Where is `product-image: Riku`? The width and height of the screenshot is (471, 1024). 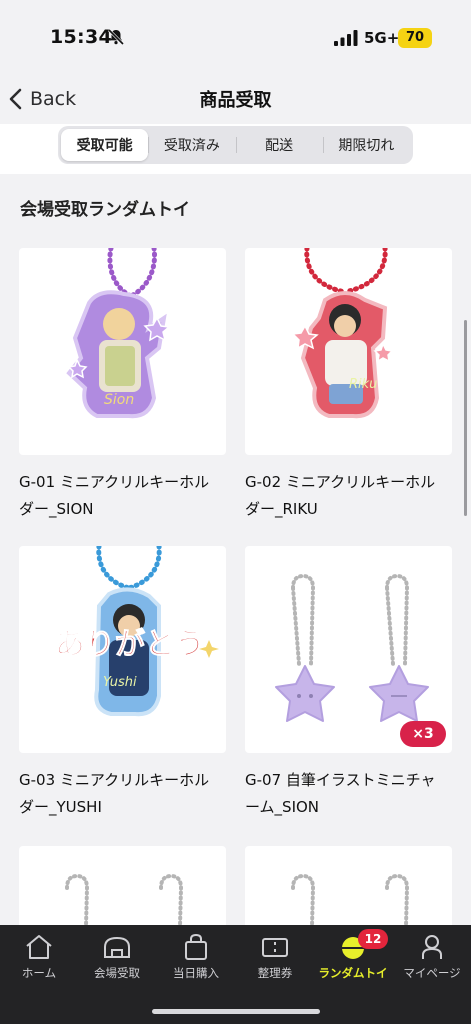
product-image: Riku is located at coordinates (348, 351).